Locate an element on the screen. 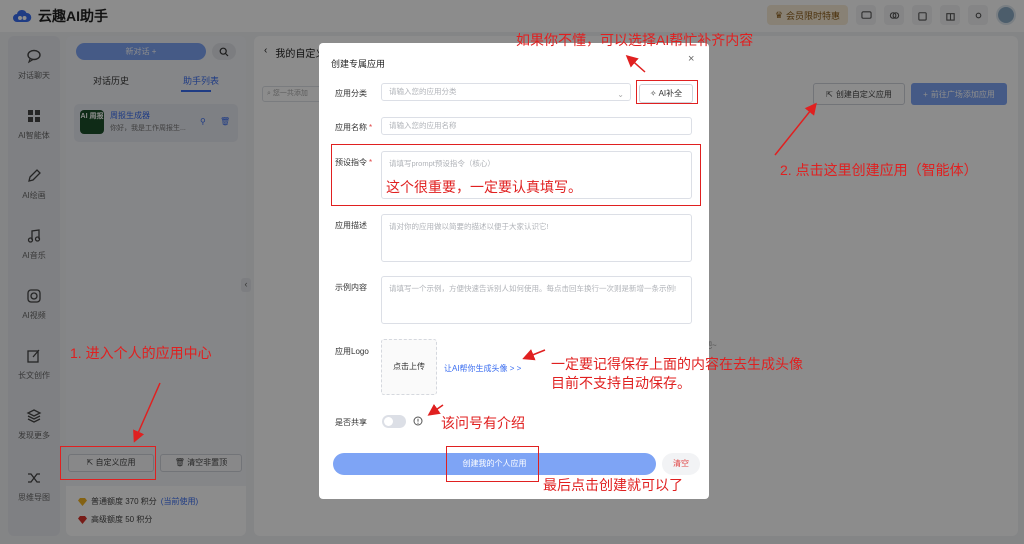 Image resolution: width=1024 pixels, height=544 pixels. annotation-step2: 2. 点击这里创建应用（智能体） is located at coordinates (879, 170).